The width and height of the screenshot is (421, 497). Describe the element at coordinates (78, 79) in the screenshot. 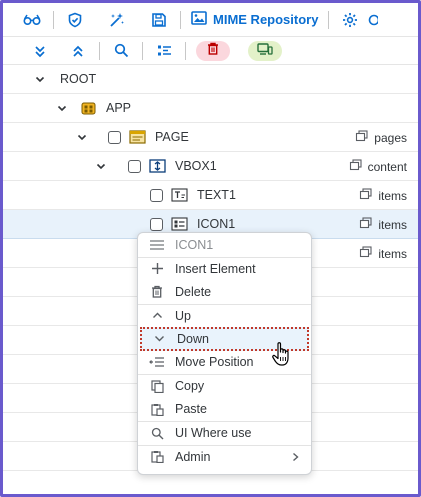

I see `tree-node-label: ROOT` at that location.